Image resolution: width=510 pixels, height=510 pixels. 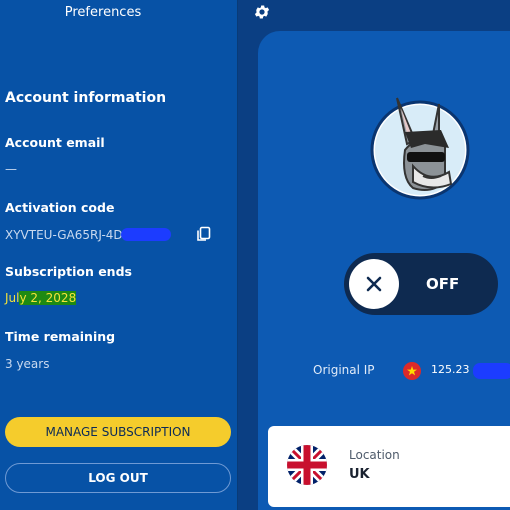 I want to click on flag-uk-icon, so click(x=307, y=465).